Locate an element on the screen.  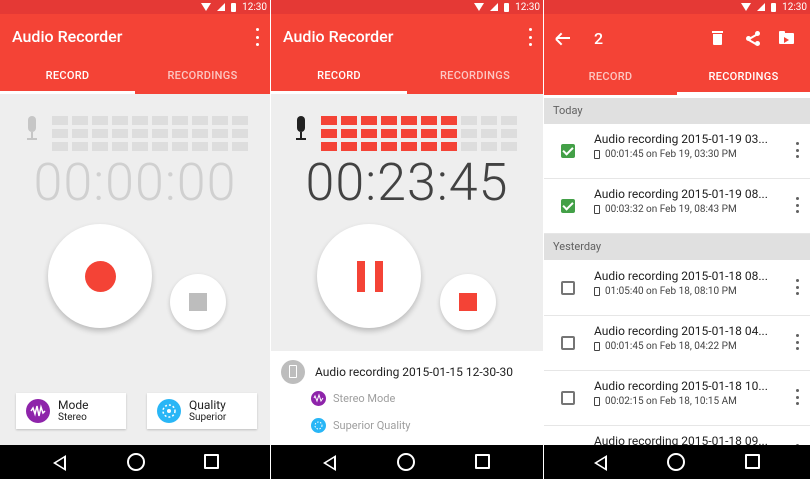
recording-meta: 00:01:45 on Feb 18, 04:22 PM is located at coordinates (665, 346).